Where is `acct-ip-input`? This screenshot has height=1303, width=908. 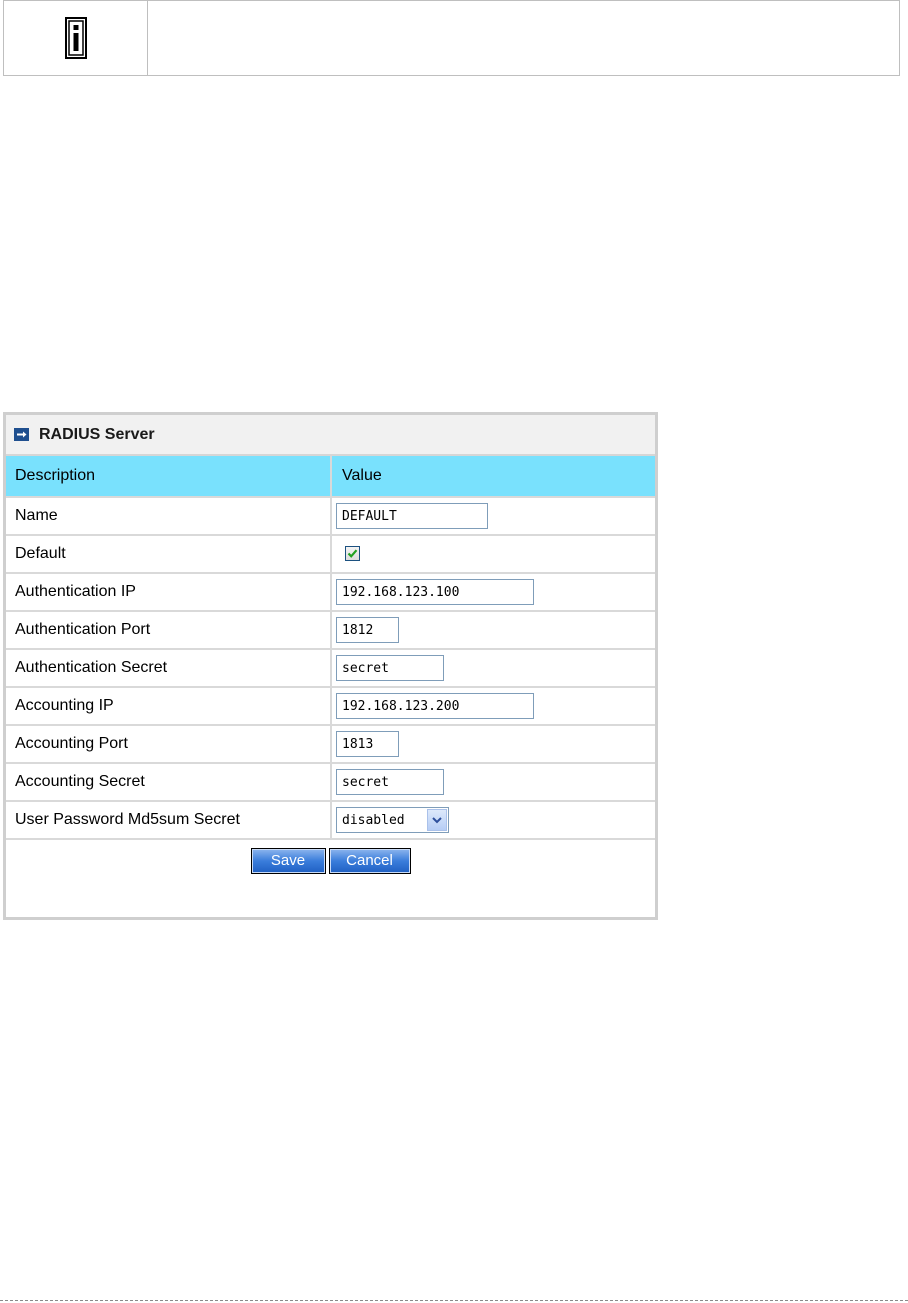
acct-ip-input is located at coordinates (435, 706).